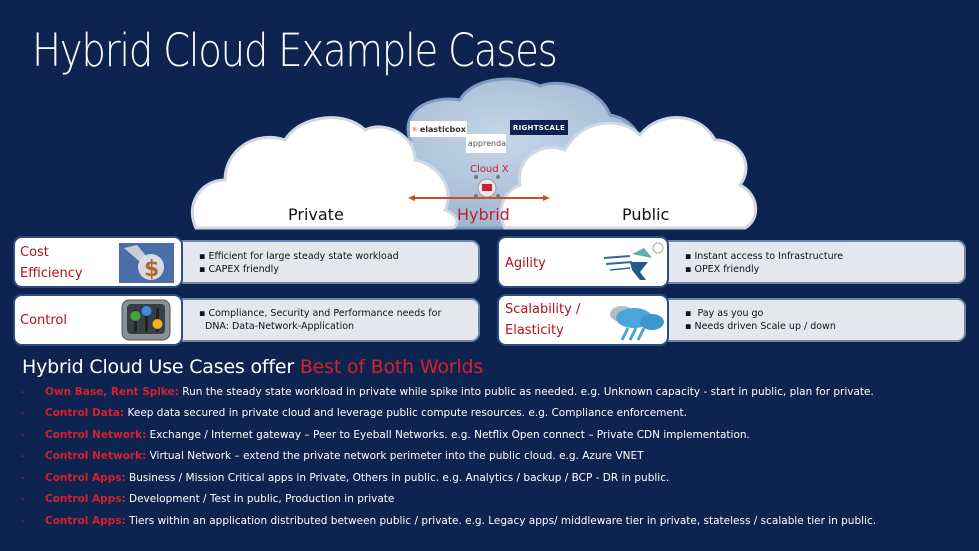  What do you see at coordinates (112, 392) in the screenshot?
I see `use-case-key: Own Base, Rent Spike:` at bounding box center [112, 392].